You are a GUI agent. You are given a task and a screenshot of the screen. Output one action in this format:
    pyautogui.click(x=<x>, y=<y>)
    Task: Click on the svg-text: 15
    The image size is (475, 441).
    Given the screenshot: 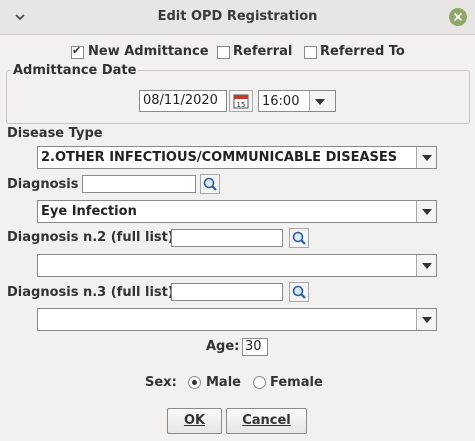 What is the action you would take?
    pyautogui.click(x=241, y=105)
    